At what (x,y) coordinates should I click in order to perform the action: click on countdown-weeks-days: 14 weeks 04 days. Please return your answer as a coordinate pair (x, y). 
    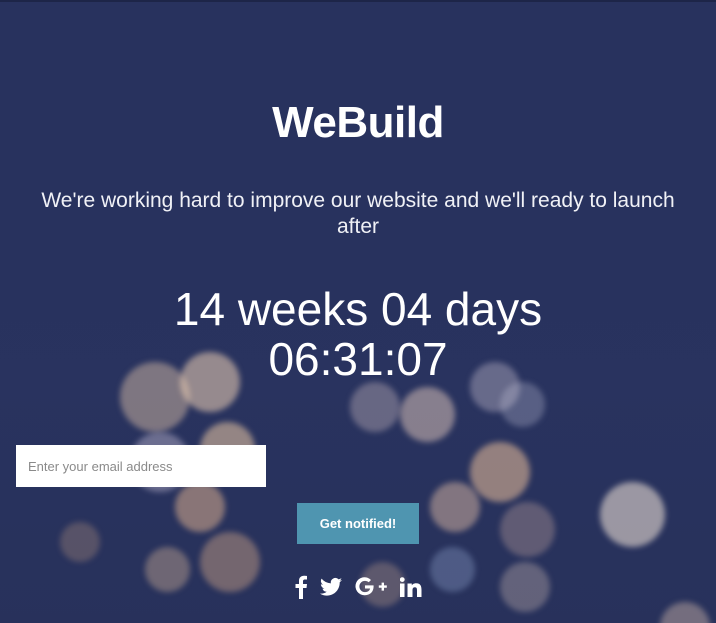
    Looking at the image, I should click on (358, 309).